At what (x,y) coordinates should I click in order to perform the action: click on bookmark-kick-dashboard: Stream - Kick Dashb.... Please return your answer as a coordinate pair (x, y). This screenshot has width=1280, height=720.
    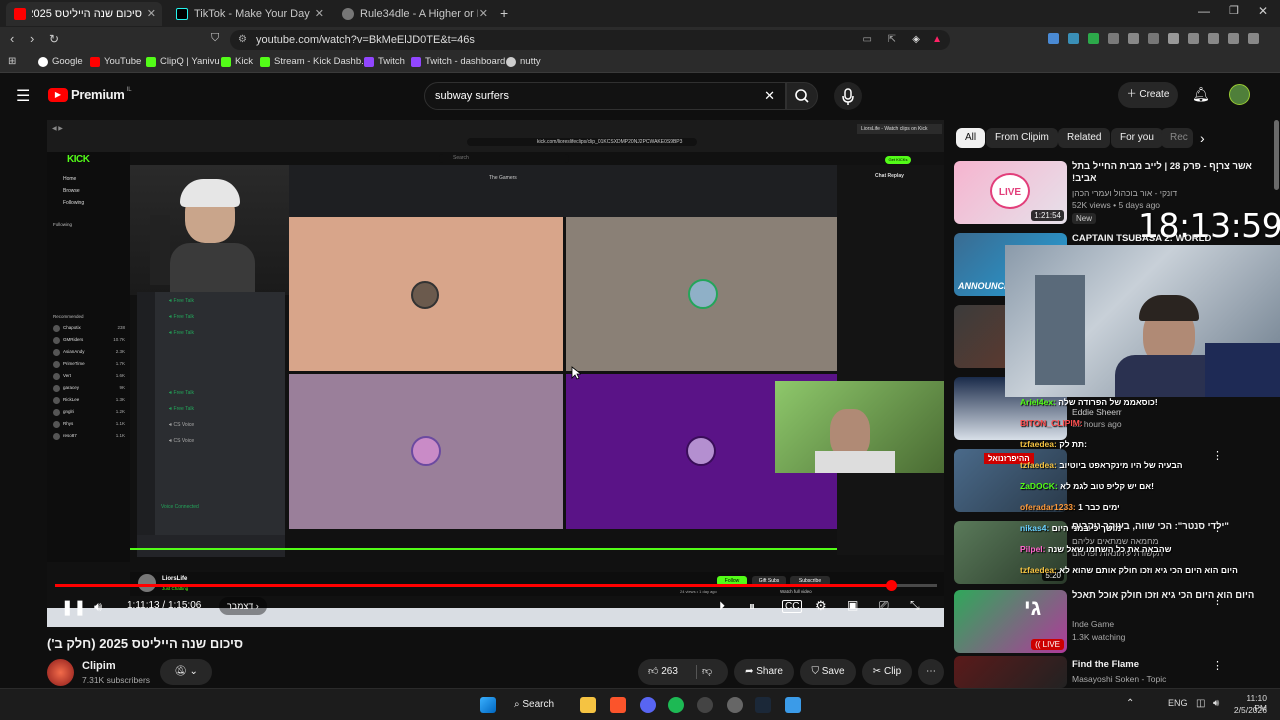
    Looking at the image, I should click on (314, 61).